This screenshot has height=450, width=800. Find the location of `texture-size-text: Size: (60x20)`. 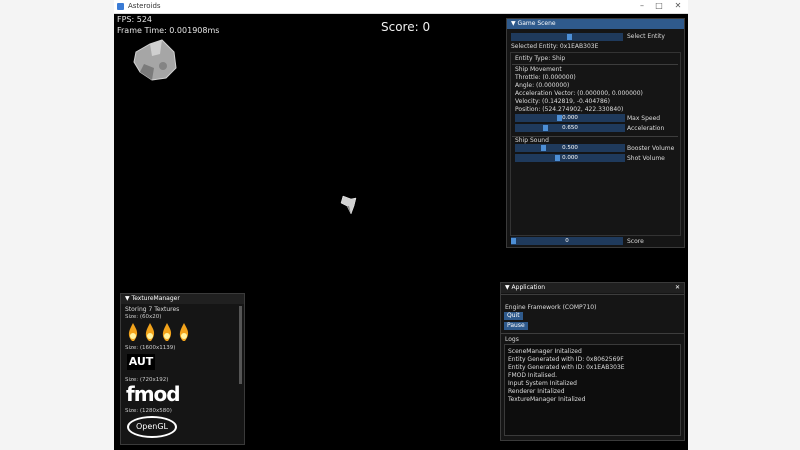

texture-size-text: Size: (60x20) is located at coordinates (143, 317).